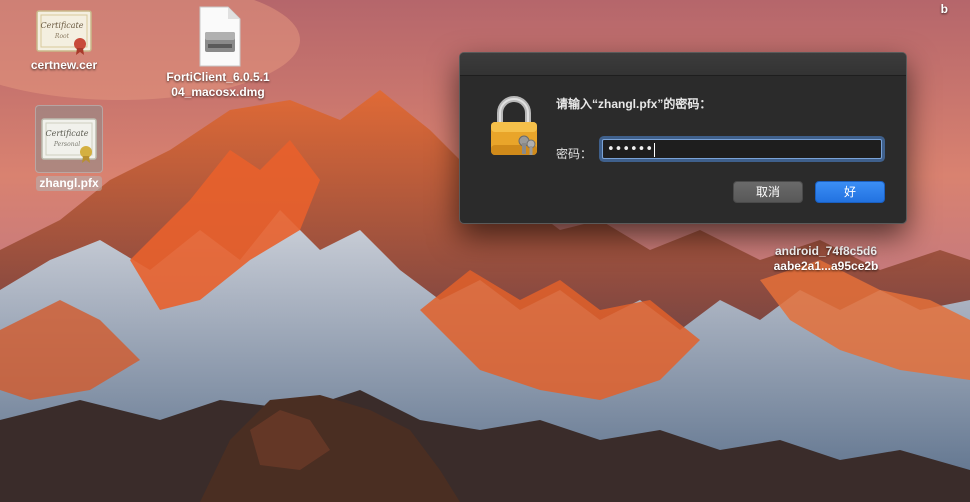 The image size is (970, 502). I want to click on desktop-icon-forticlient-dmg: FortiClient_6.0.5.1 04_macosx.dmg, so click(218, 52).